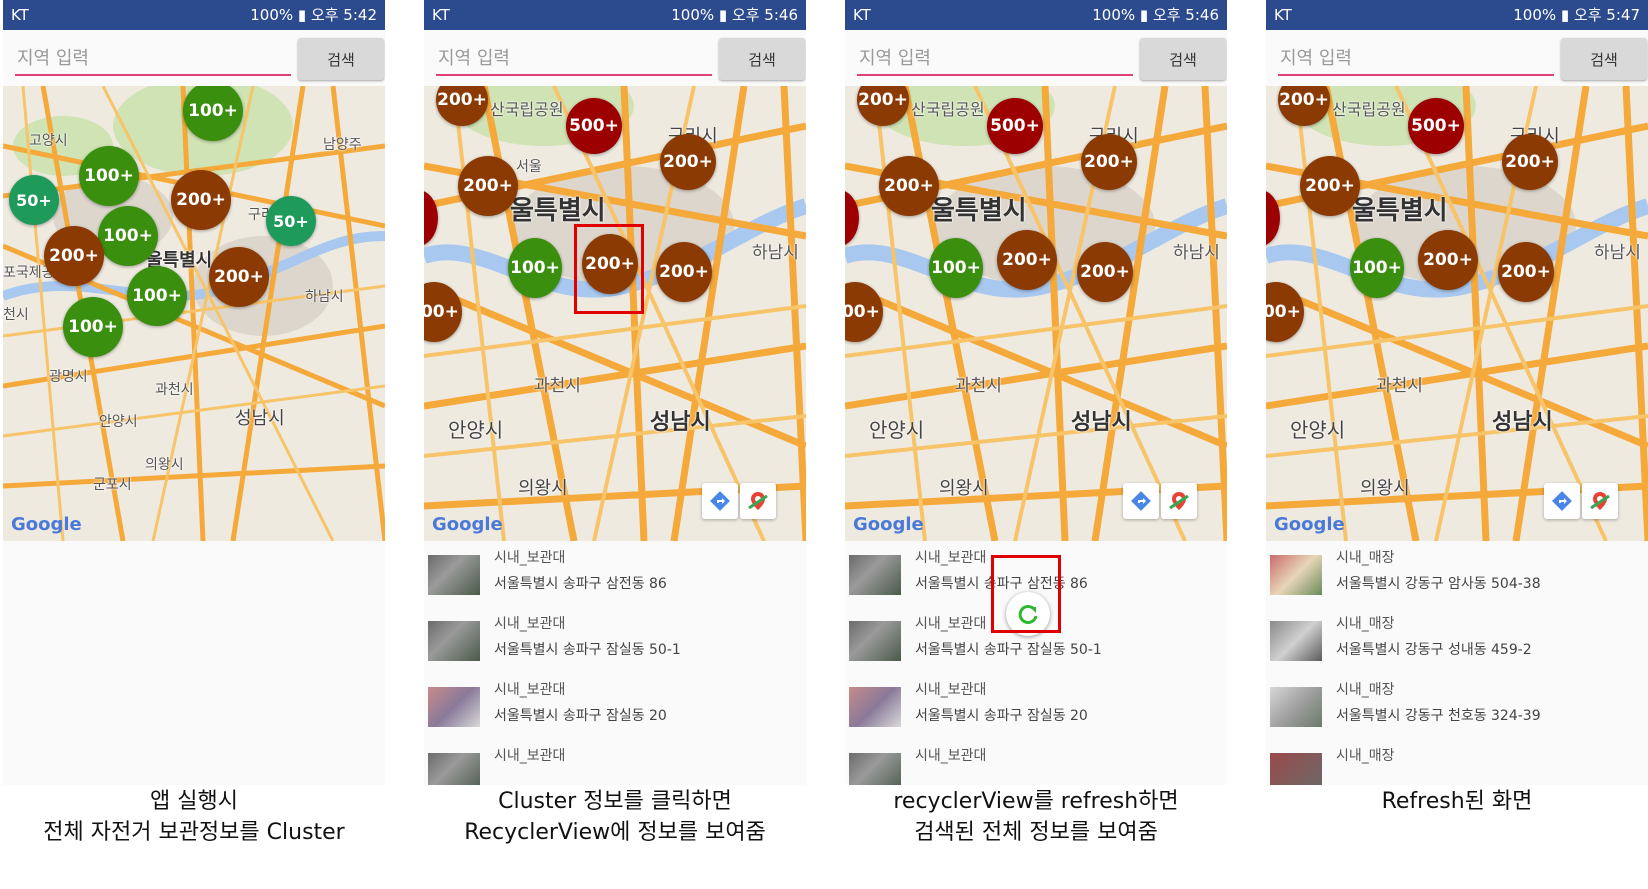 The height and width of the screenshot is (889, 1648). I want to click on clock: 오후 5:46, so click(764, 15).